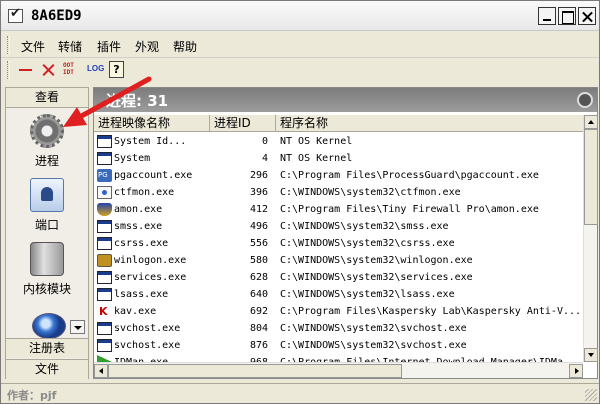 The height and width of the screenshot is (404, 600). I want to click on title-bar: ✔ 8A6ED9, so click(300, 16).